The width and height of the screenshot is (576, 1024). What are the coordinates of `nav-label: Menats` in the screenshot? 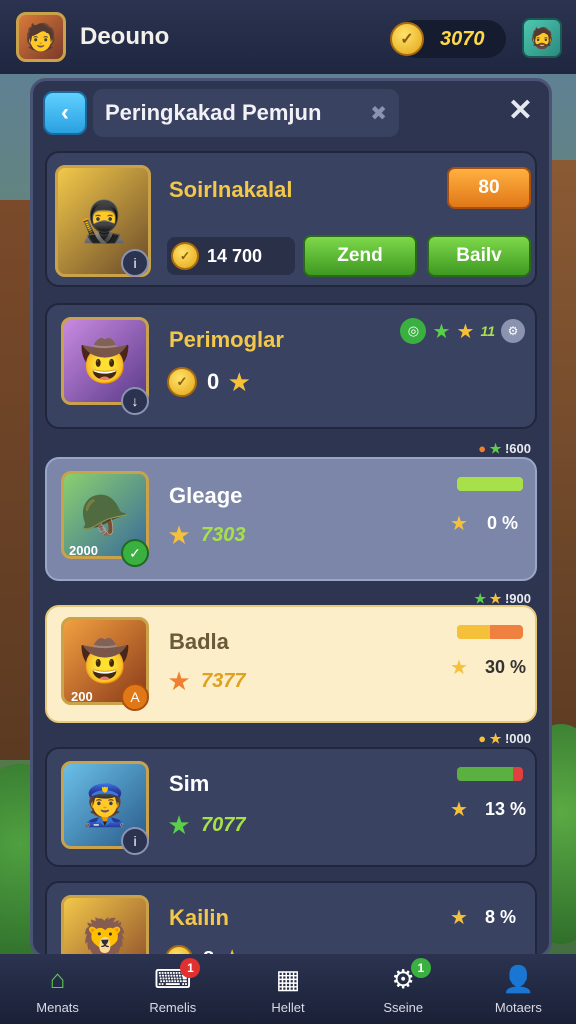 It's located at (57, 1007).